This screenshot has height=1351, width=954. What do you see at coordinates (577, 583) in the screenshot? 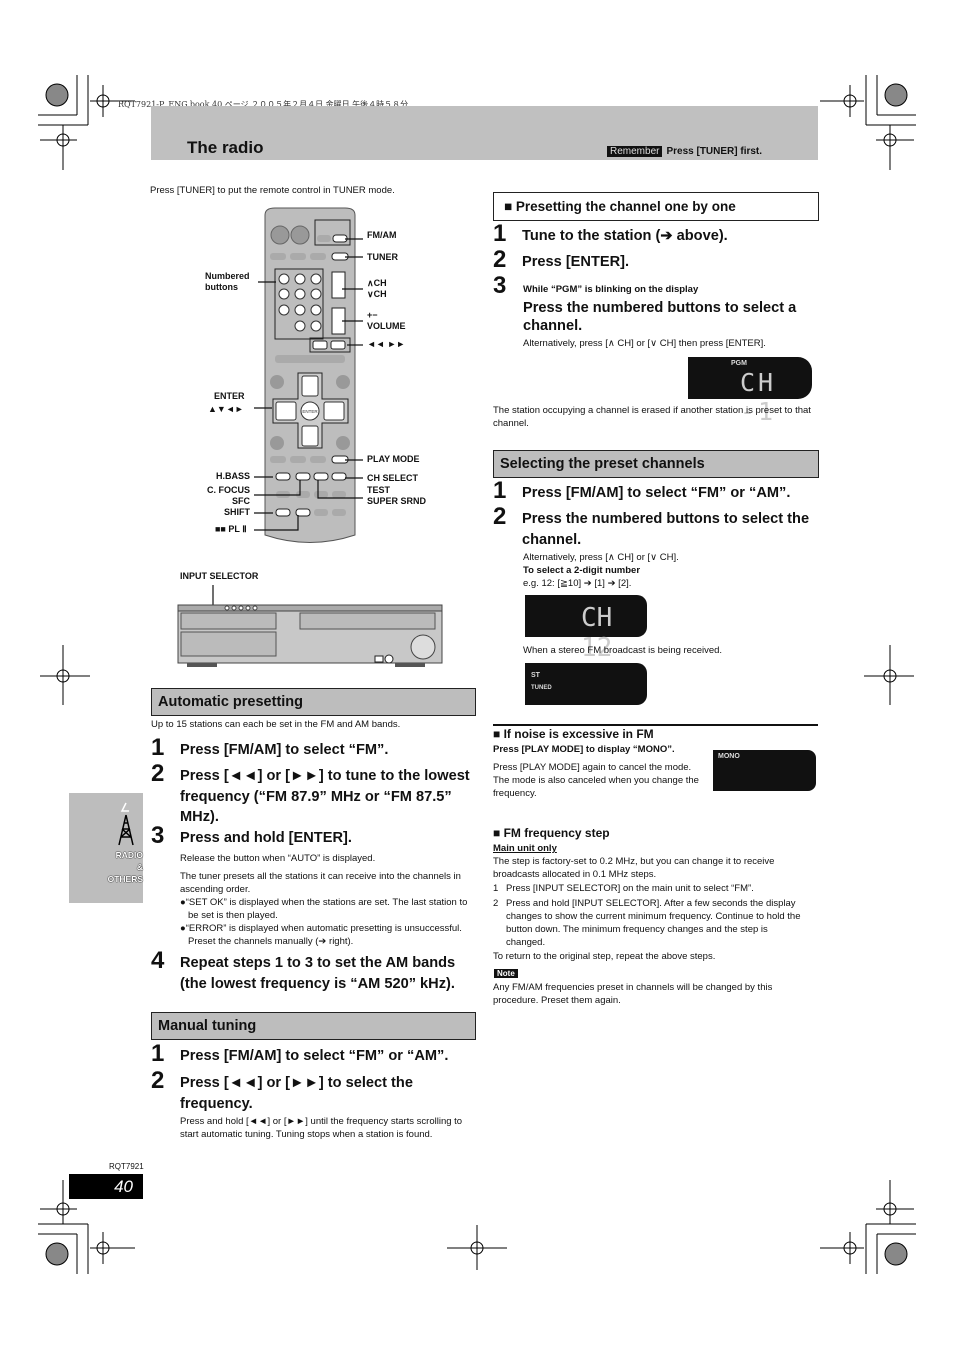
I see `two-digit-example: e.g. 12: [≧10] ➔ [1] ➔ [2].` at bounding box center [577, 583].